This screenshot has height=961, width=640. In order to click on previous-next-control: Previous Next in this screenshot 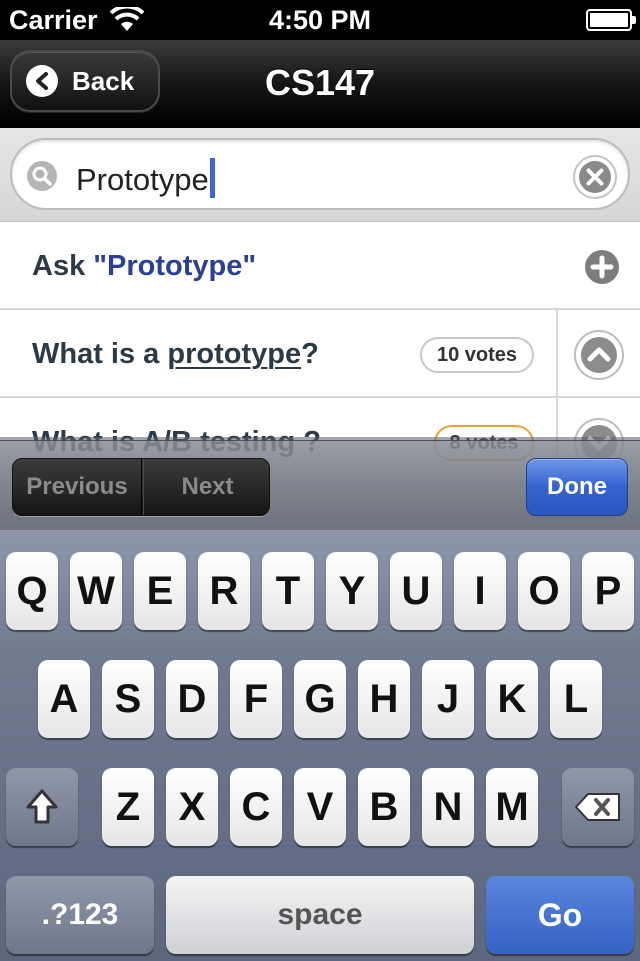, I will do `click(141, 487)`.